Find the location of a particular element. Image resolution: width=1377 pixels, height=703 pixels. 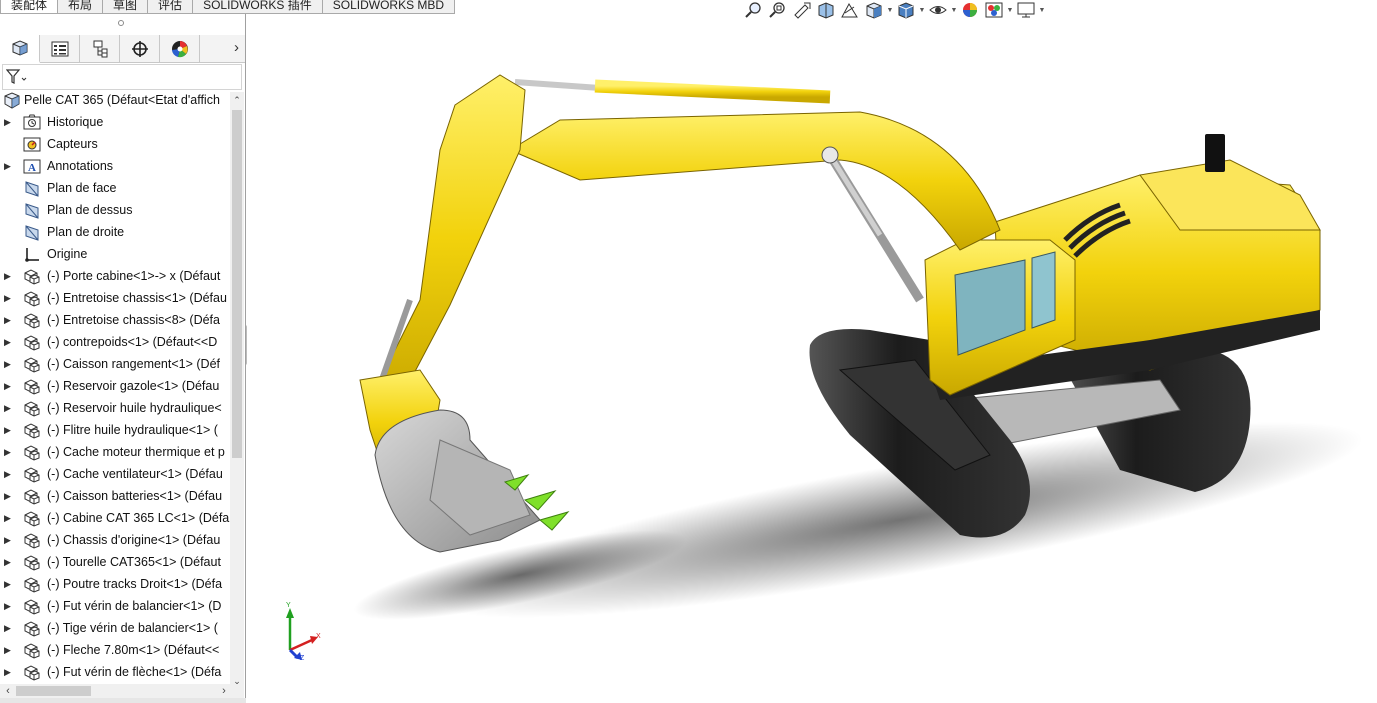

dynamic-annotation-views-button is located at coordinates (850, 10).